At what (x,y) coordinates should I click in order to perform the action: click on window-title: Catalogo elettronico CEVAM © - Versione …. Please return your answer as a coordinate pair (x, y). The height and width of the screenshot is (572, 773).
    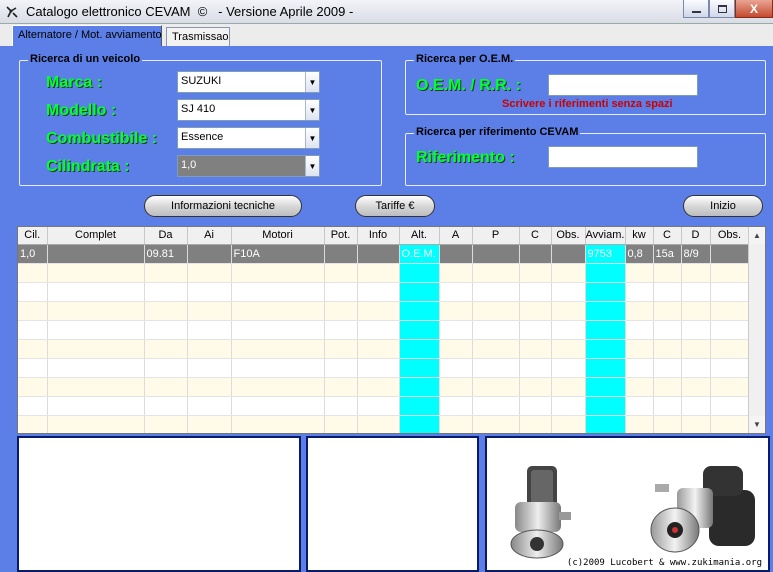
    Looking at the image, I should click on (190, 11).